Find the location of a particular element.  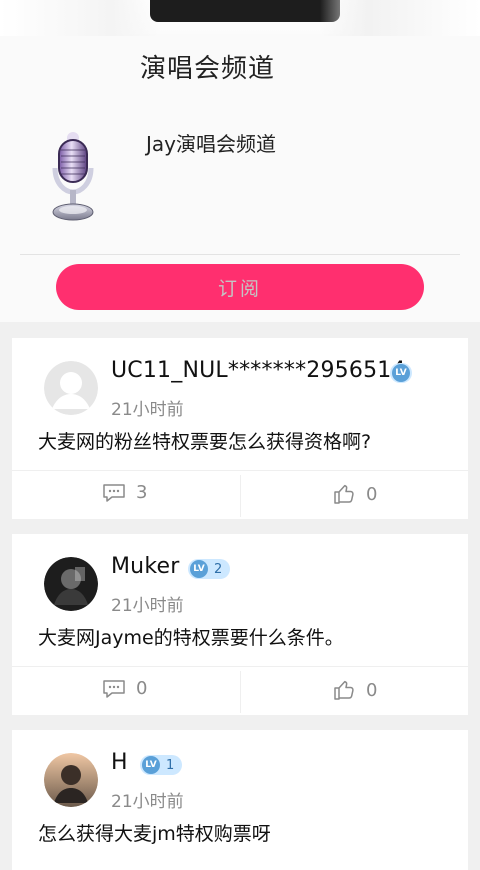

status-bar-notch is located at coordinates (245, 11).